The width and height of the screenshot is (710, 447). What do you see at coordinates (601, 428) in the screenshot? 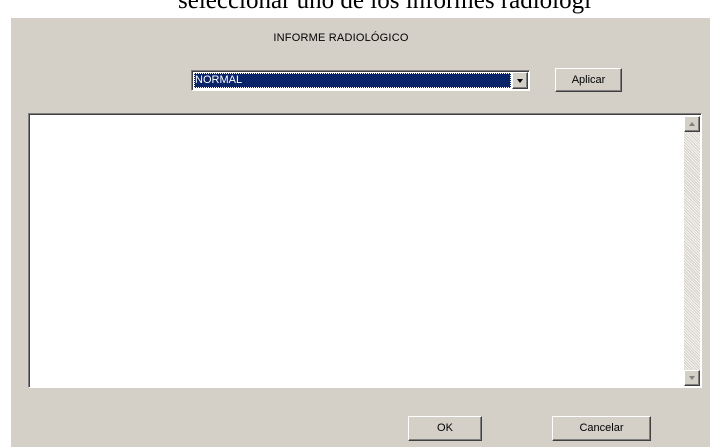
I see `cancel-button: Cancelar` at bounding box center [601, 428].